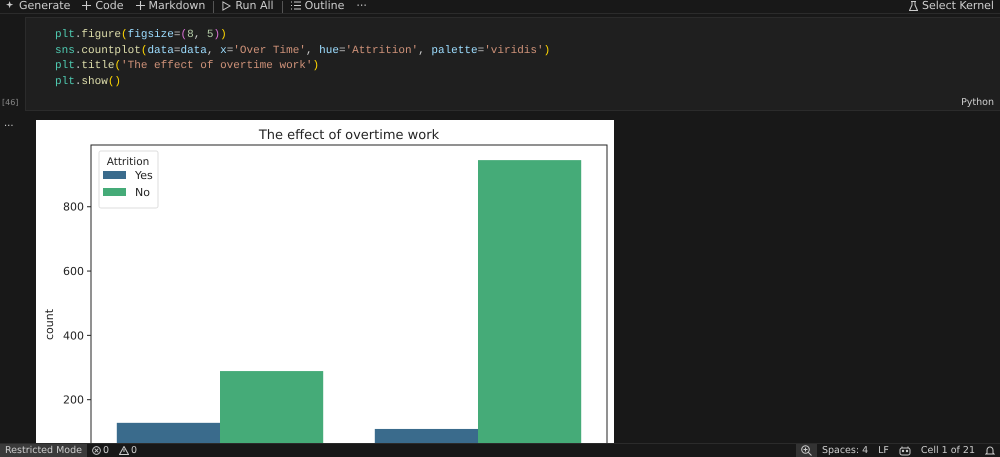 This screenshot has width=1000, height=457. I want to click on code-line: plt.title('The effect of overtime work'), so click(187, 66).